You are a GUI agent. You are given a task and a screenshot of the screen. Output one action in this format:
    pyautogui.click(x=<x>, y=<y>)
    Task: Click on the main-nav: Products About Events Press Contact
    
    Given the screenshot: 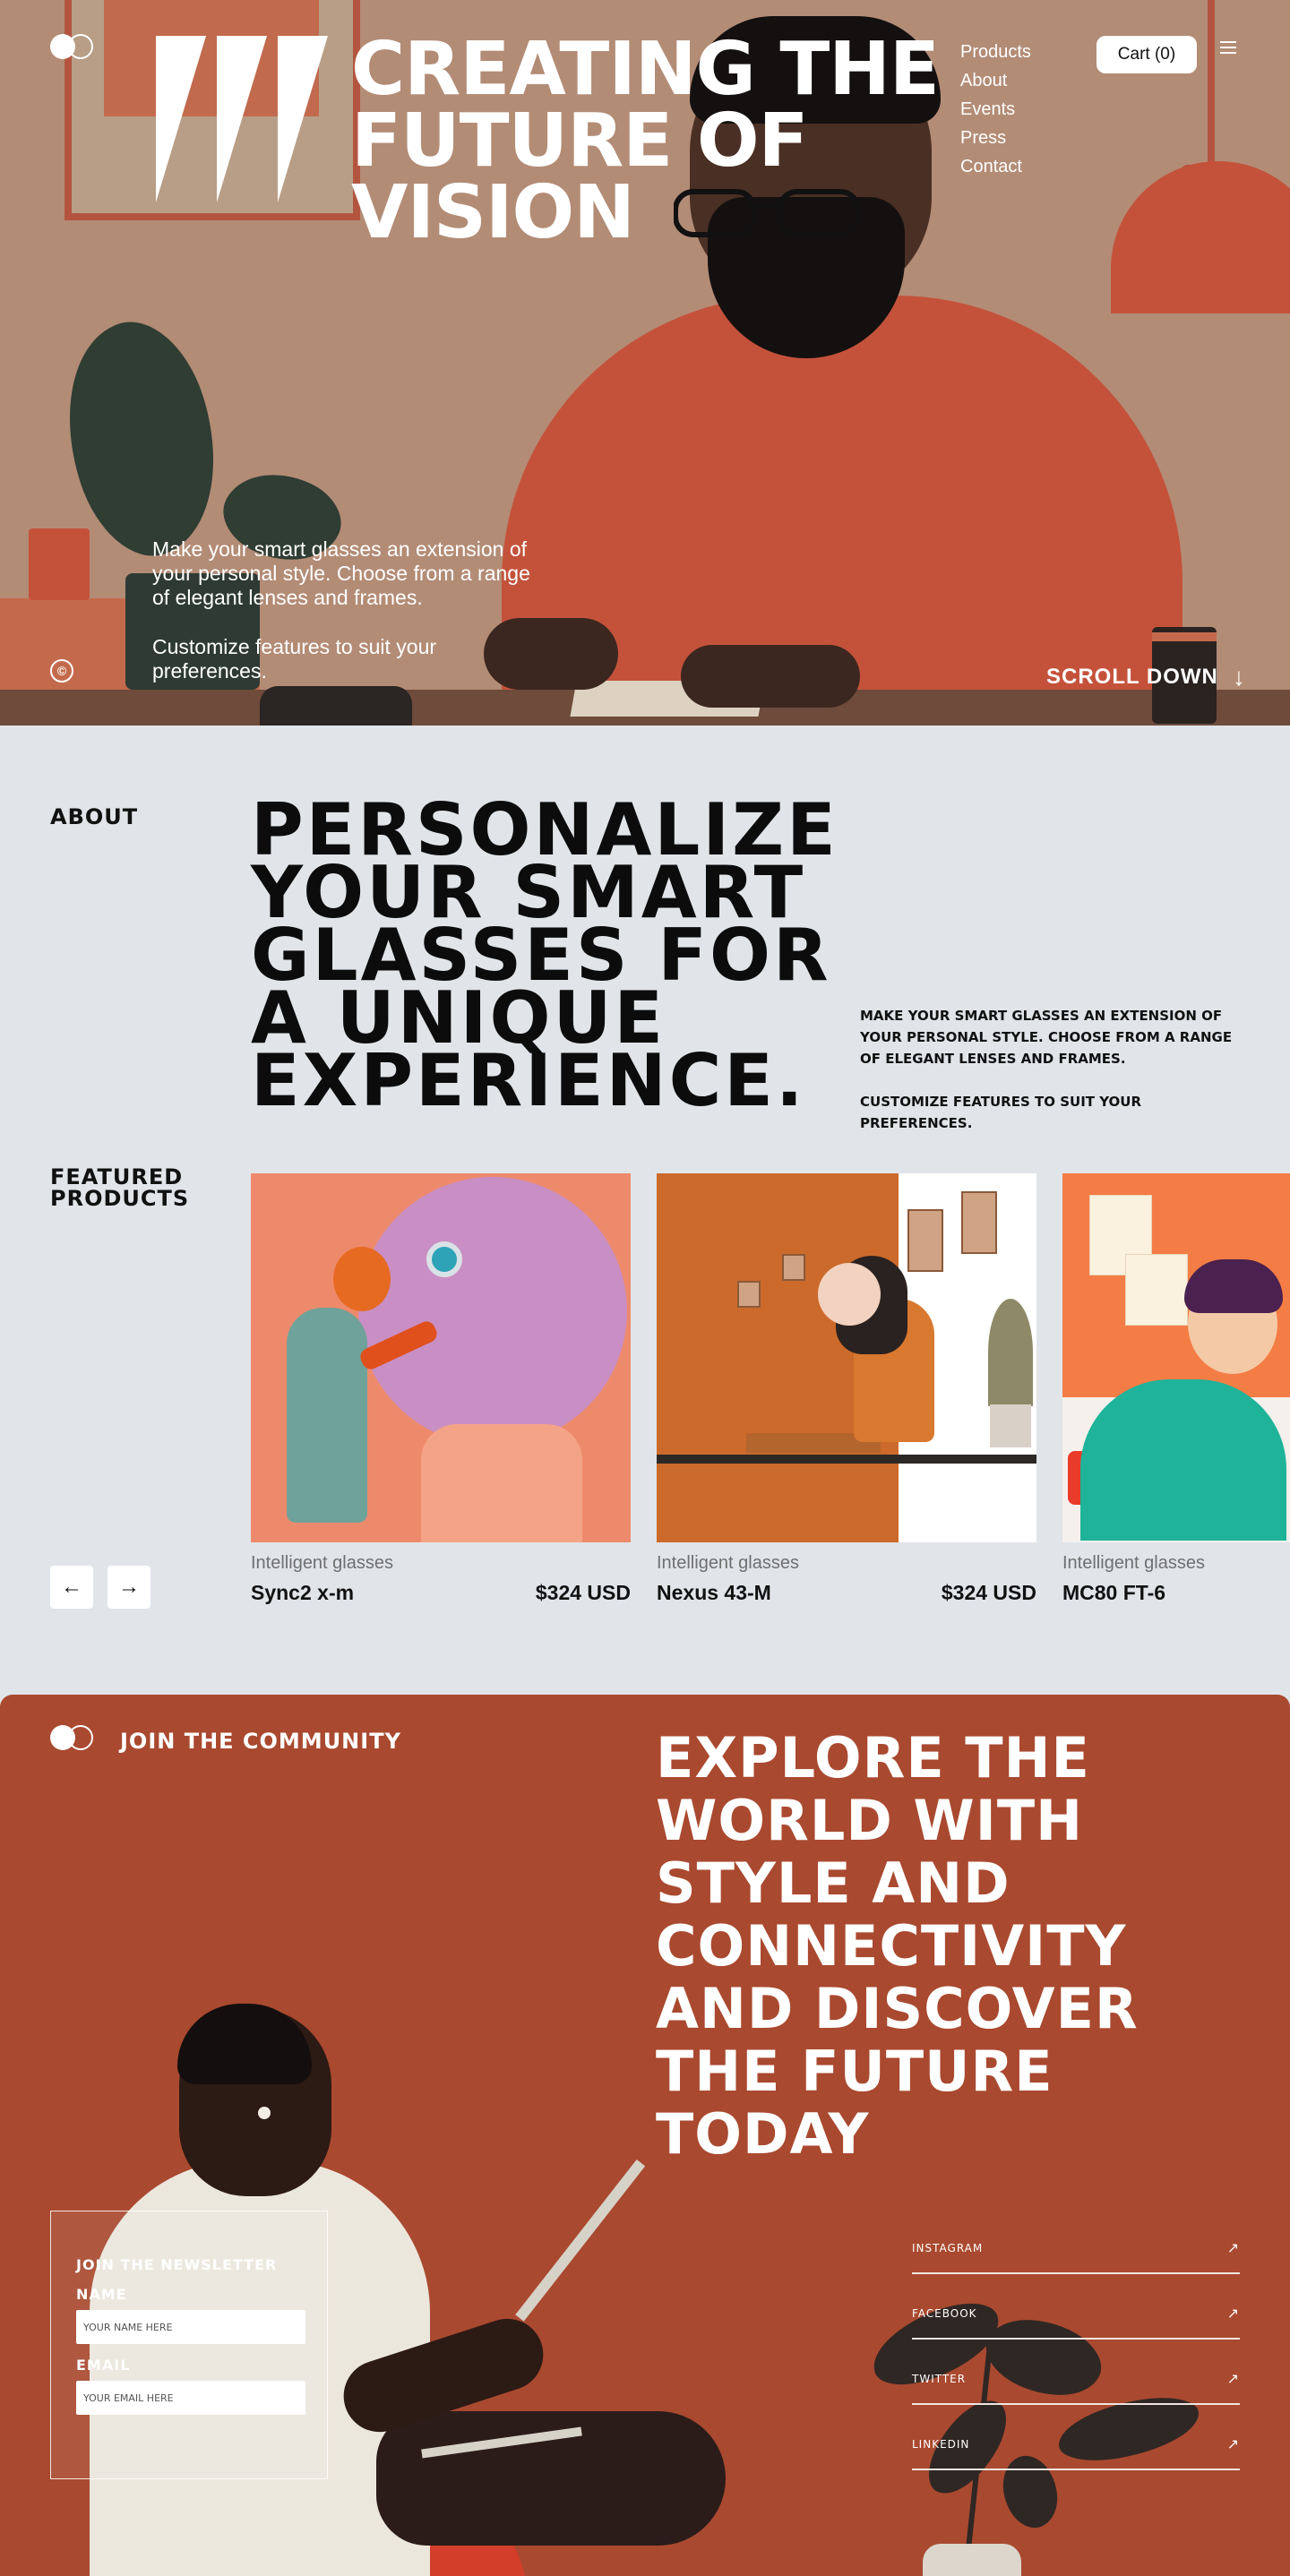 What is the action you would take?
    pyautogui.click(x=995, y=109)
    